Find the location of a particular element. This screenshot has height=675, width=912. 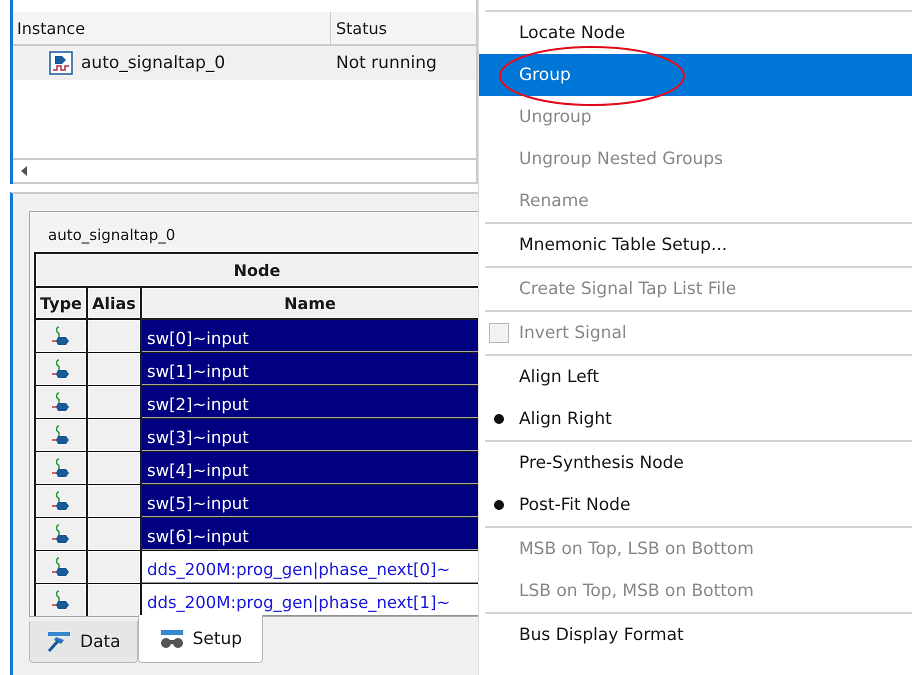

menu-item: Post-Fit Node is located at coordinates (695, 505).